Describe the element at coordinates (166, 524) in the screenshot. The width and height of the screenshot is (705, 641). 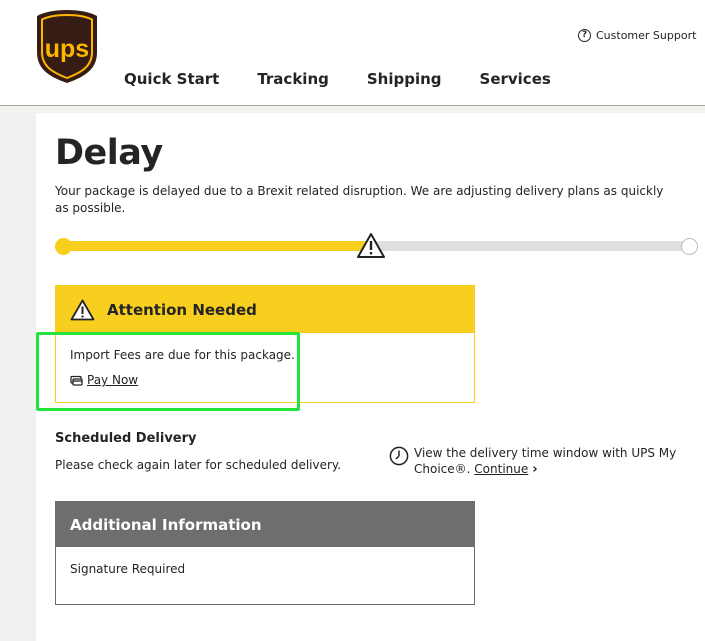
I see `additional-info-title: Additional Information` at that location.